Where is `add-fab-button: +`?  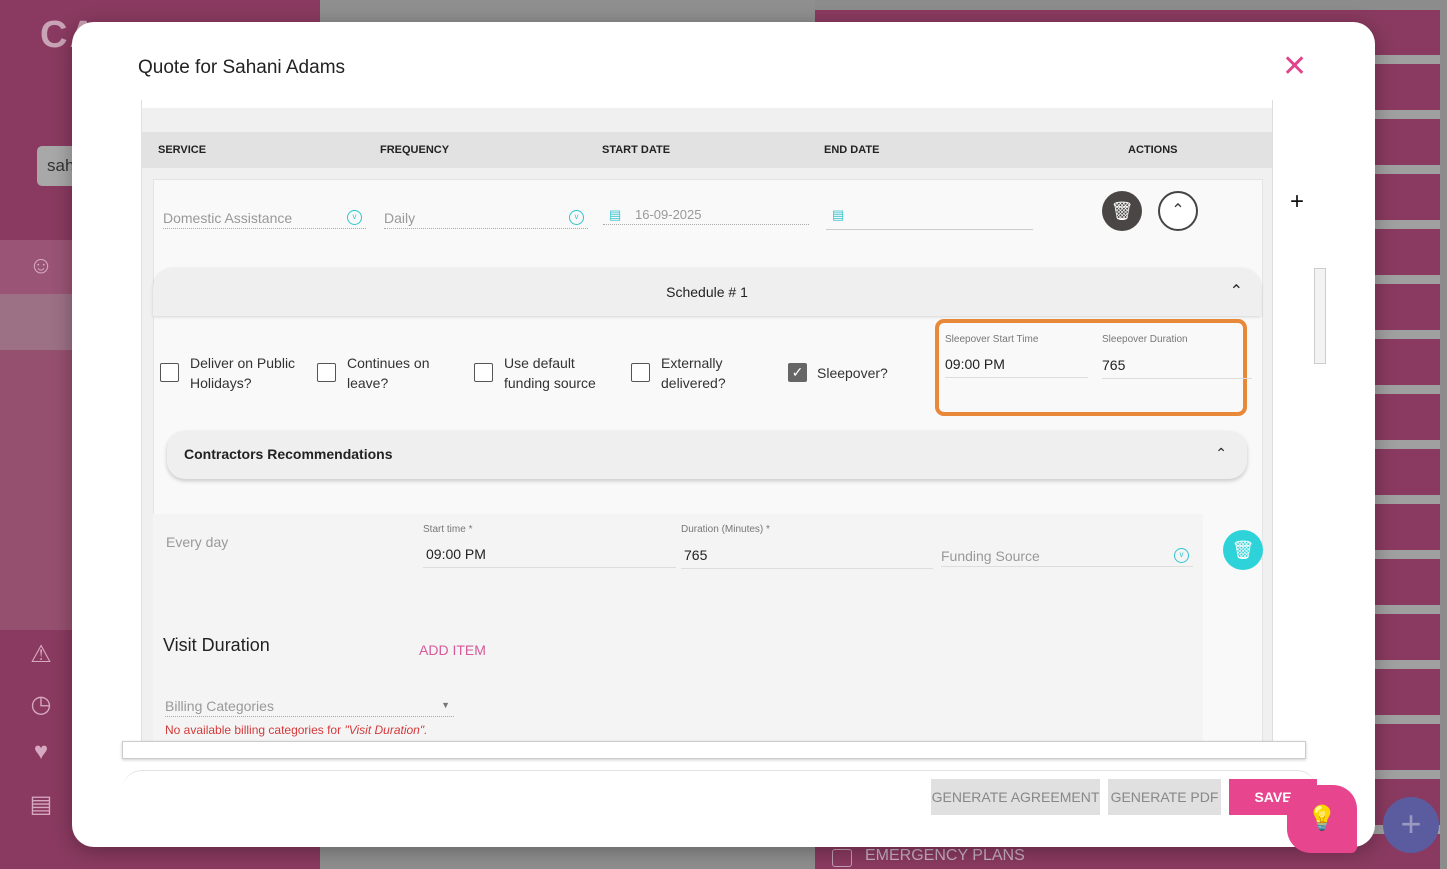 add-fab-button: + is located at coordinates (1411, 825).